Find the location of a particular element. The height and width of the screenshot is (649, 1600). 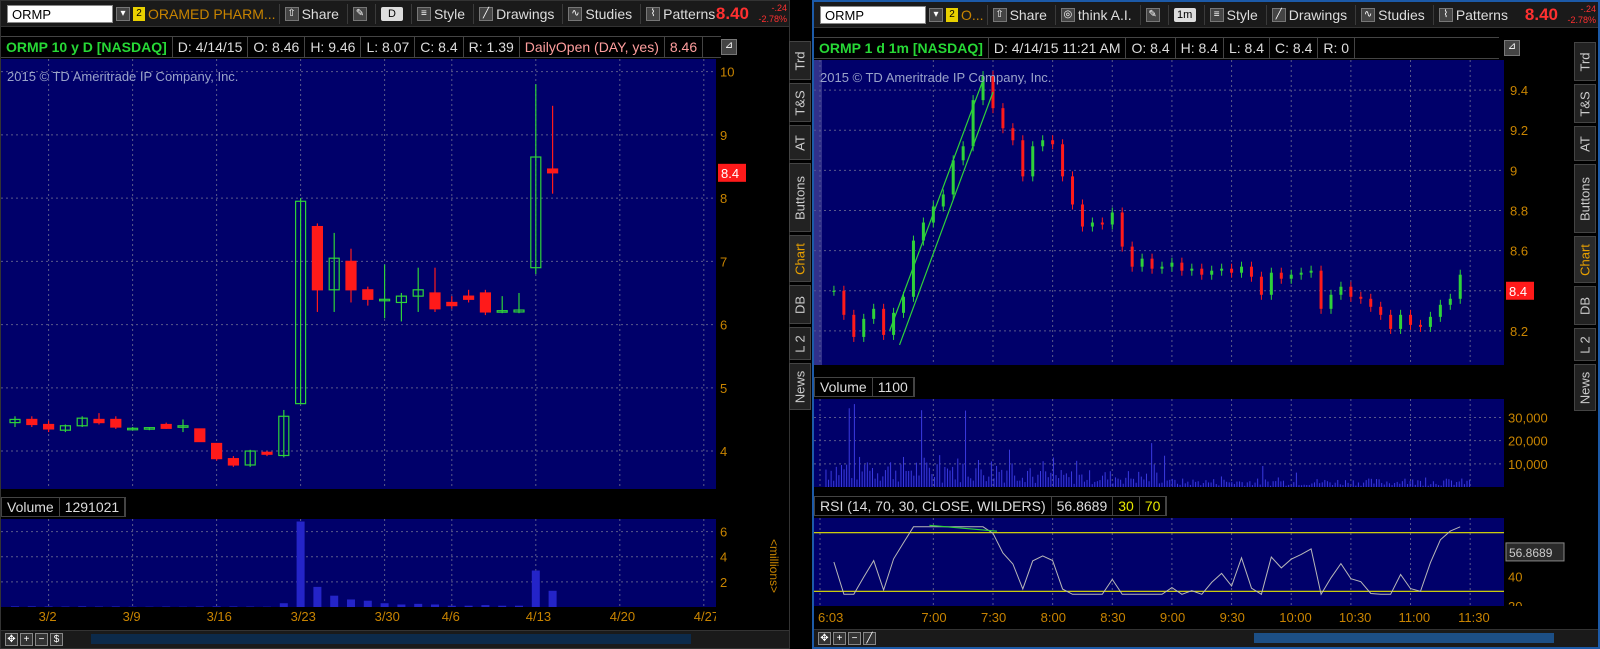

rsi-line is located at coordinates (1147, 561).